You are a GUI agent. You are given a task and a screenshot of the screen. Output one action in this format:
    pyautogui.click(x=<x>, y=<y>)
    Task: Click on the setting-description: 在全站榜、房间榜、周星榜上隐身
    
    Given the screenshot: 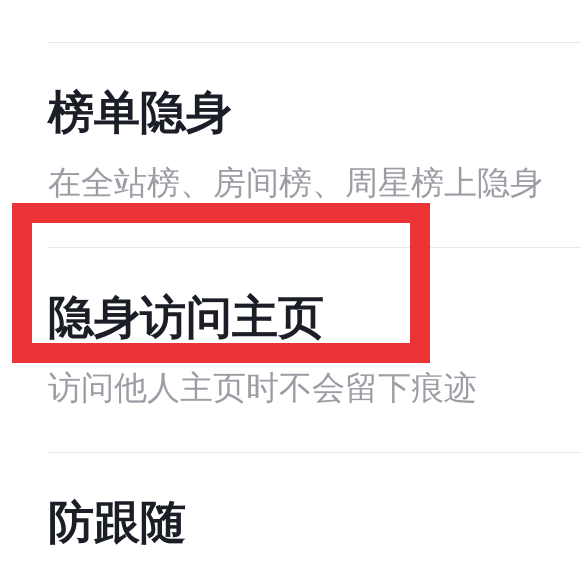 What is the action you would take?
    pyautogui.click(x=296, y=183)
    